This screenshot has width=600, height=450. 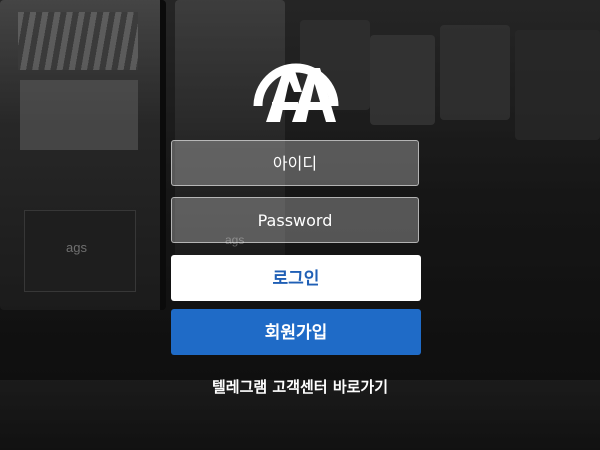 What do you see at coordinates (296, 332) in the screenshot?
I see `signup-button: 회원가입` at bounding box center [296, 332].